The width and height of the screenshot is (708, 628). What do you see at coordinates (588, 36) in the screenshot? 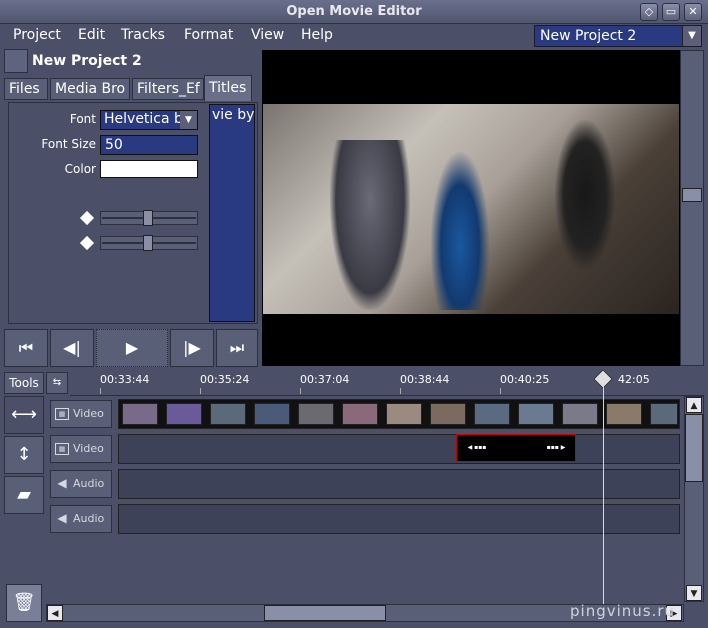
I see `project-select-value: New Project 2` at bounding box center [588, 36].